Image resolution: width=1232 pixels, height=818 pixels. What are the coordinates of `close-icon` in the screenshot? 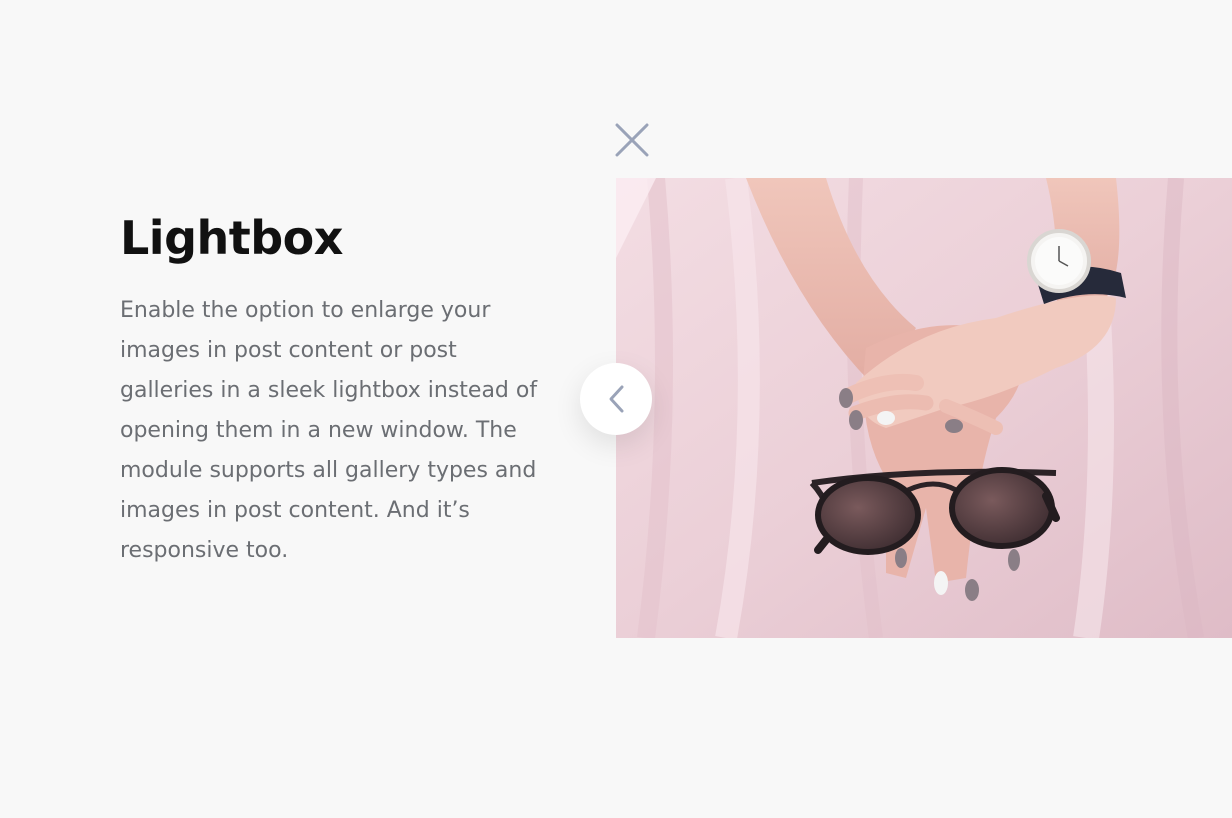 It's located at (632, 140).